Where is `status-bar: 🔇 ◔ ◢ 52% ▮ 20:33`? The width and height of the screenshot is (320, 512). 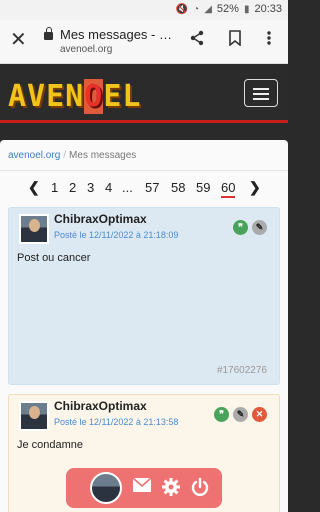
status-bar: 🔇 ◔ ◢ 52% ▮ 20:33 is located at coordinates (144, 10).